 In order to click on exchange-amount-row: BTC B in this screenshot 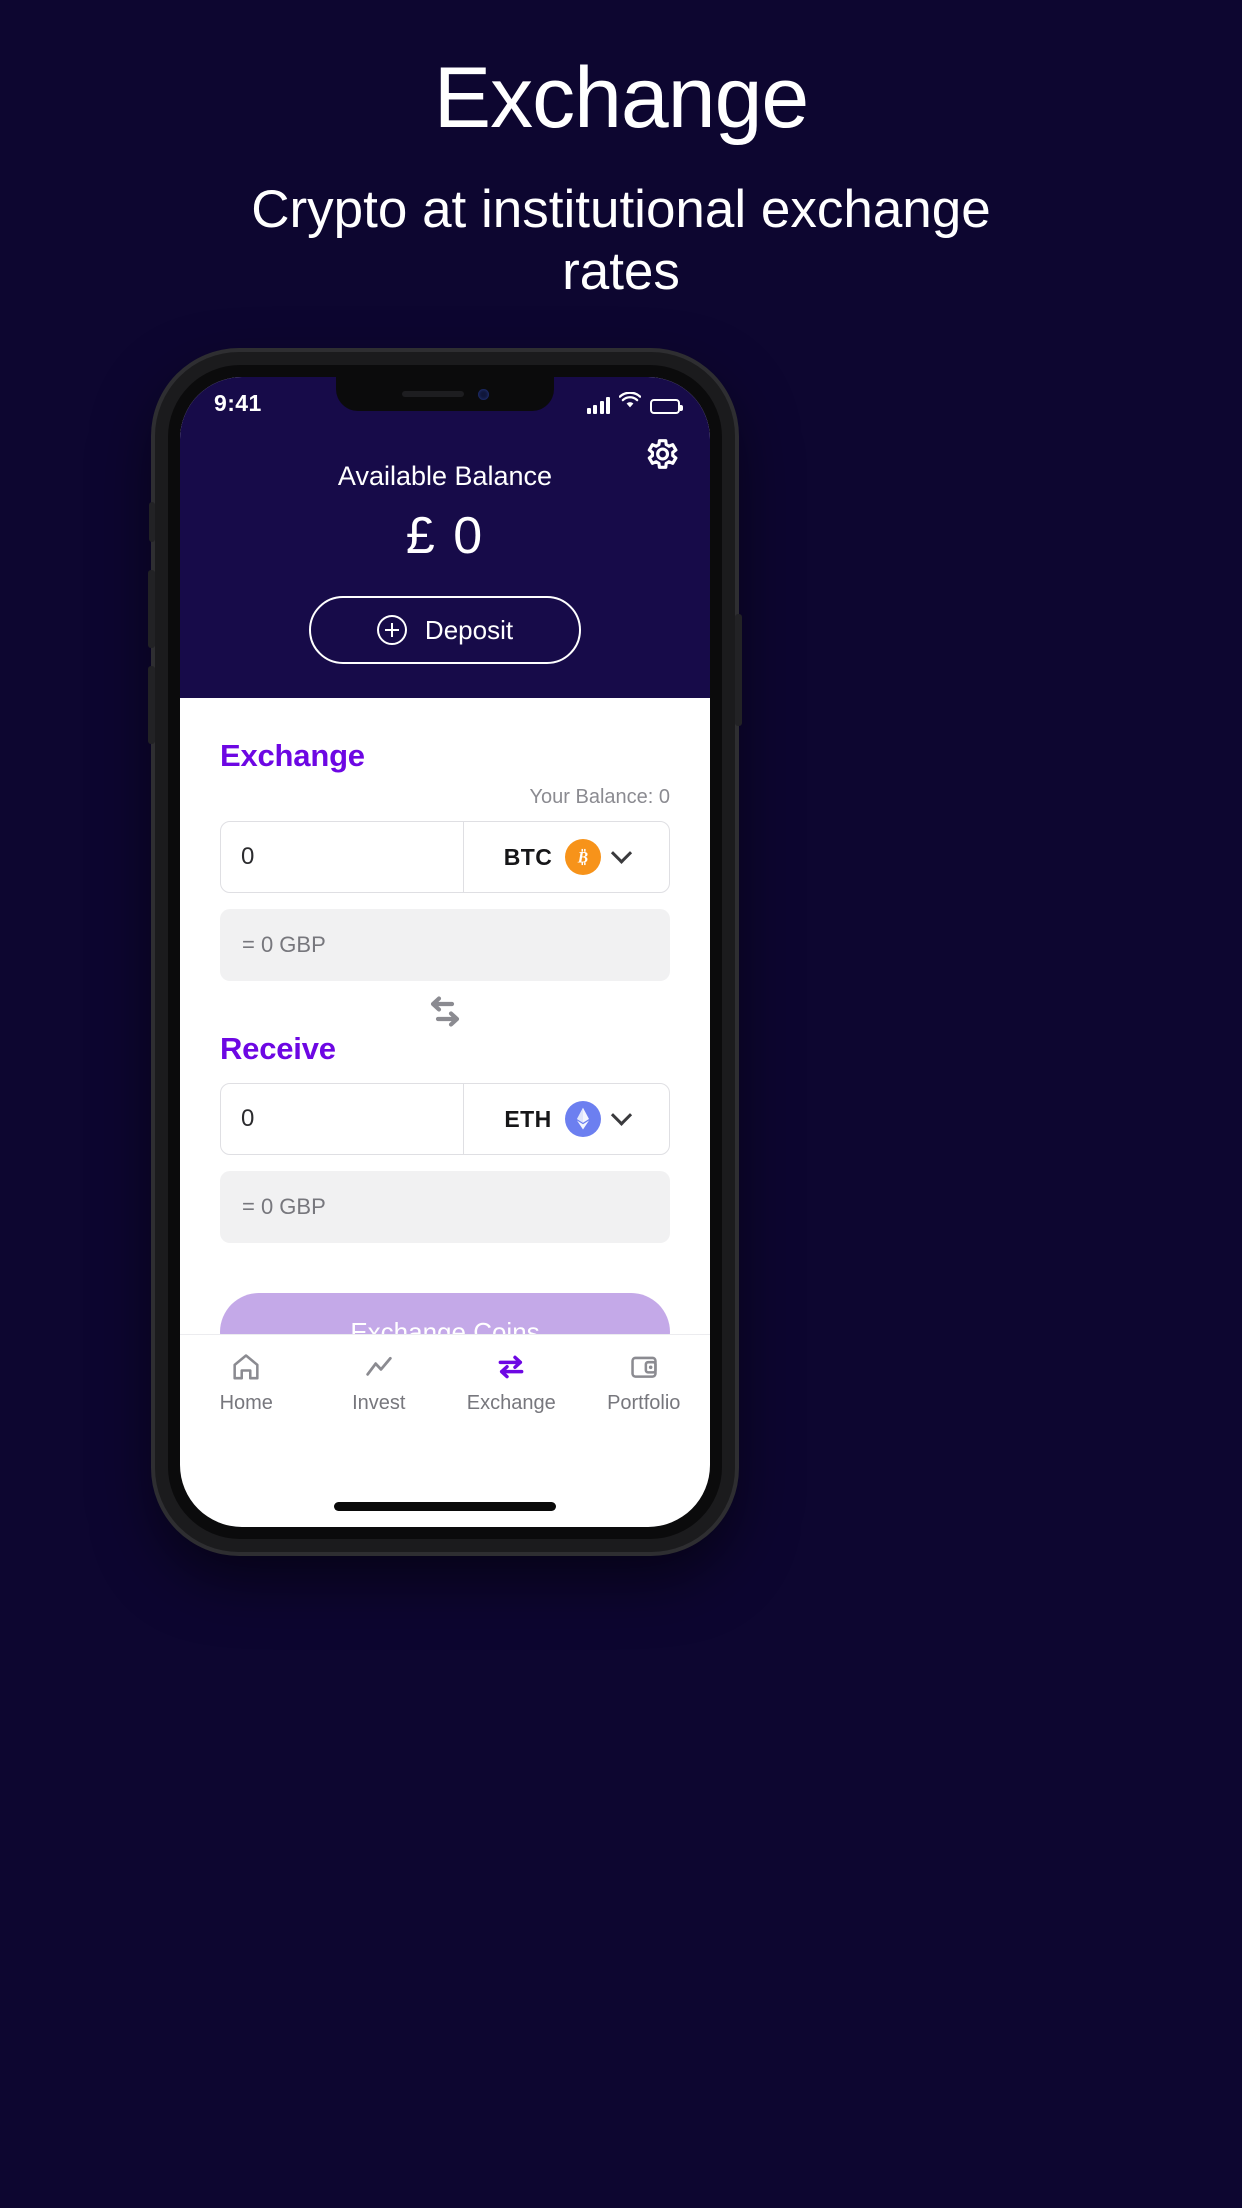, I will do `click(445, 857)`.